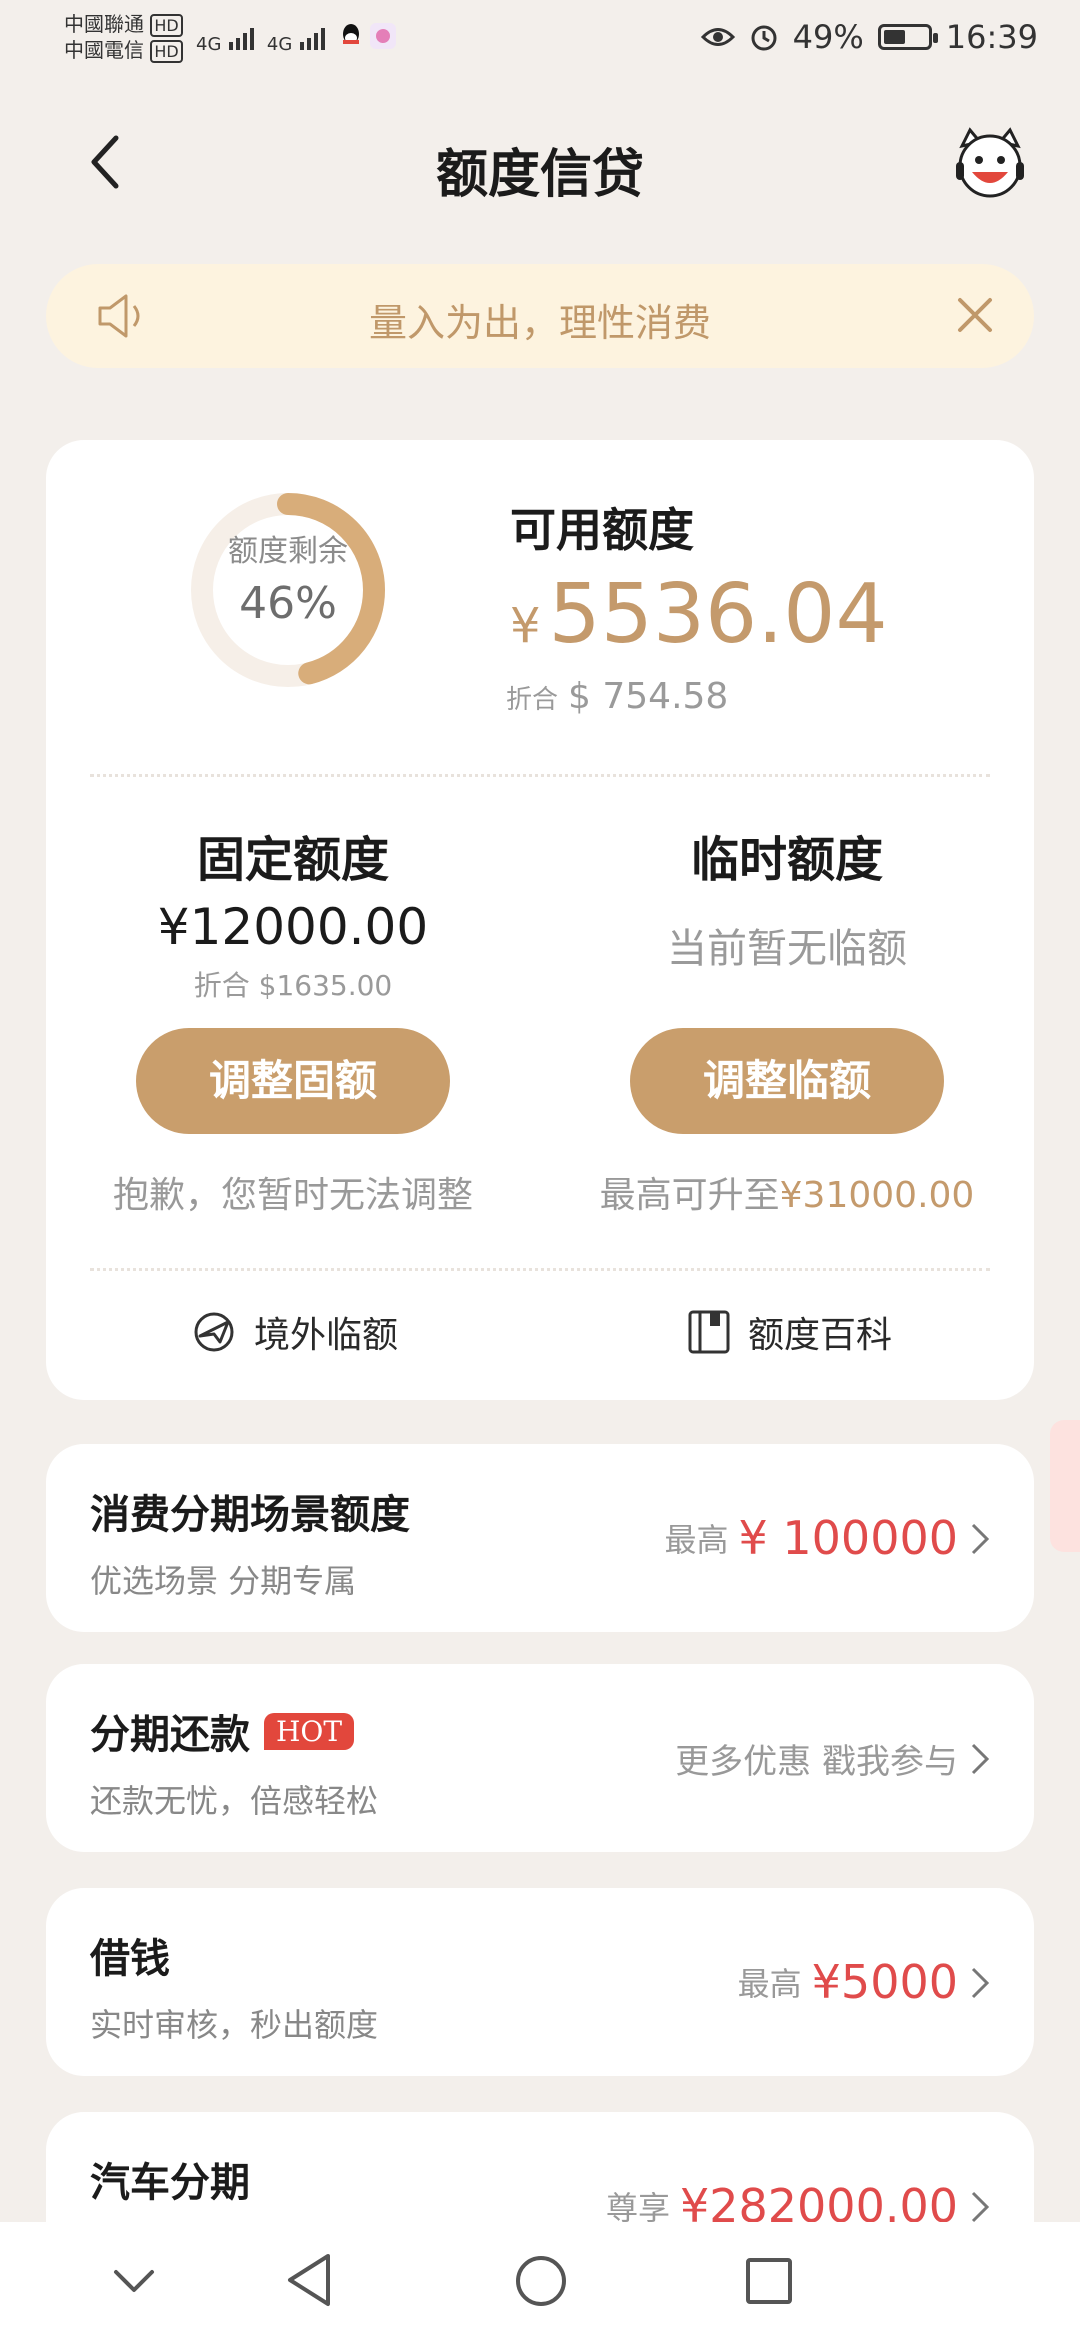 This screenshot has width=1080, height=2340. Describe the element at coordinates (288, 603) in the screenshot. I see `ring-percent: 46%` at that location.